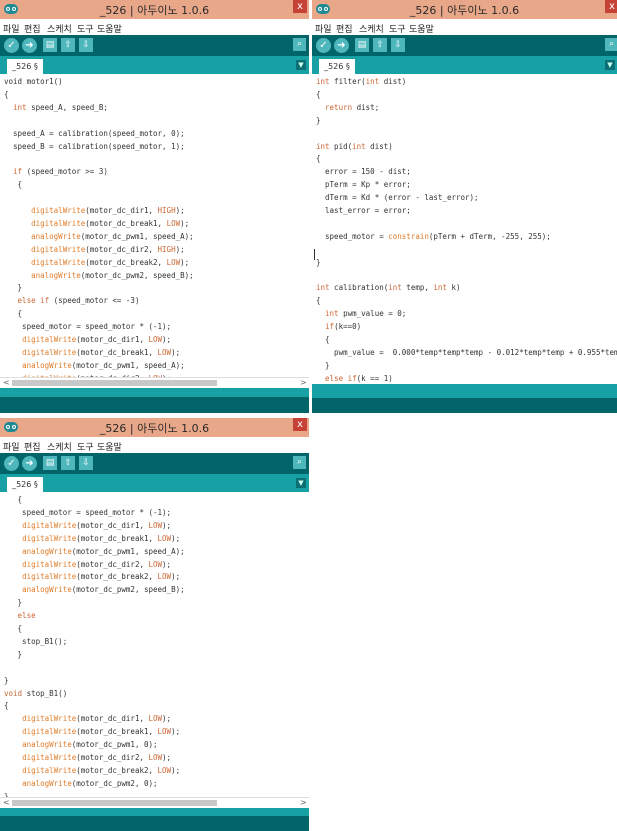 The image size is (617, 831). I want to click on code-keyword: LOW, so click(155, 339).